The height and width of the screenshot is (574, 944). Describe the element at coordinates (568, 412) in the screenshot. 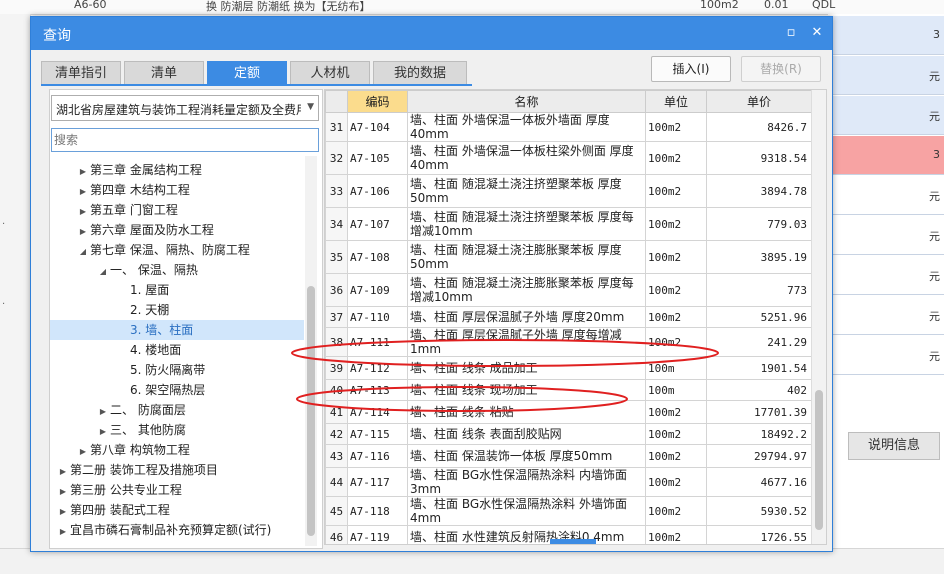

I see `table-row: 41 A7-114 墙、柱面 线条 粘贴 100m2 17701.39` at that location.